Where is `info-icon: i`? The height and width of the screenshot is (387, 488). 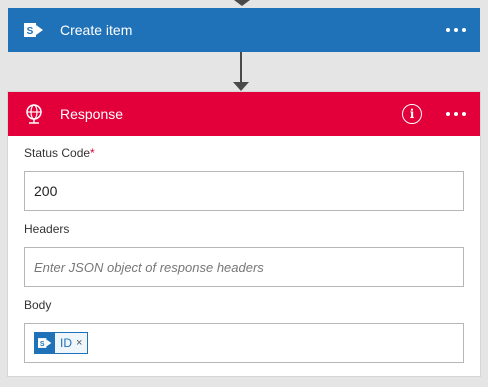
info-icon: i is located at coordinates (412, 114).